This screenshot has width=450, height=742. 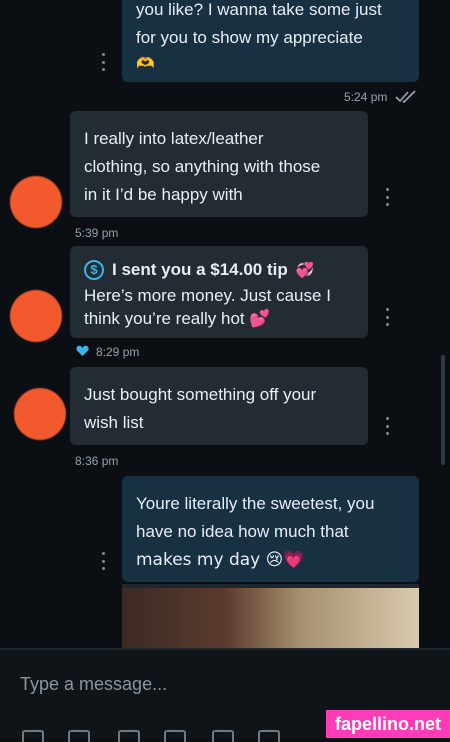 What do you see at coordinates (305, 270) in the screenshot?
I see `revolving-hearts-emoji: 💞` at bounding box center [305, 270].